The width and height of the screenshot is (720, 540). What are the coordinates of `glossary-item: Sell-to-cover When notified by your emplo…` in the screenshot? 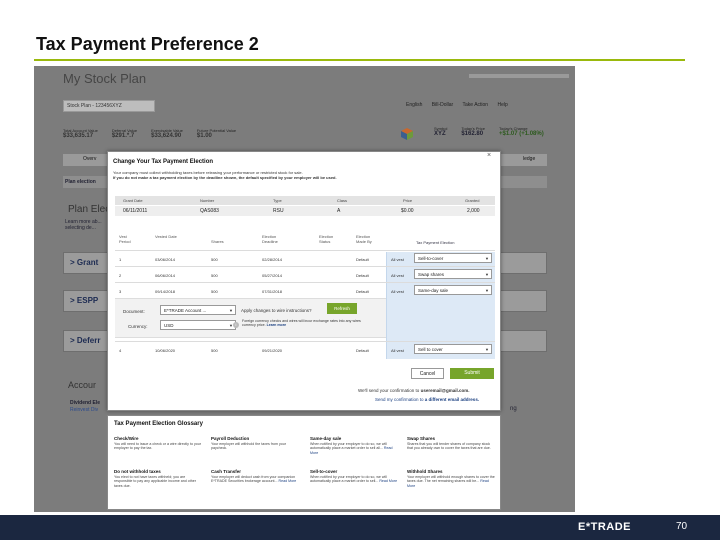 It's located at (354, 476).